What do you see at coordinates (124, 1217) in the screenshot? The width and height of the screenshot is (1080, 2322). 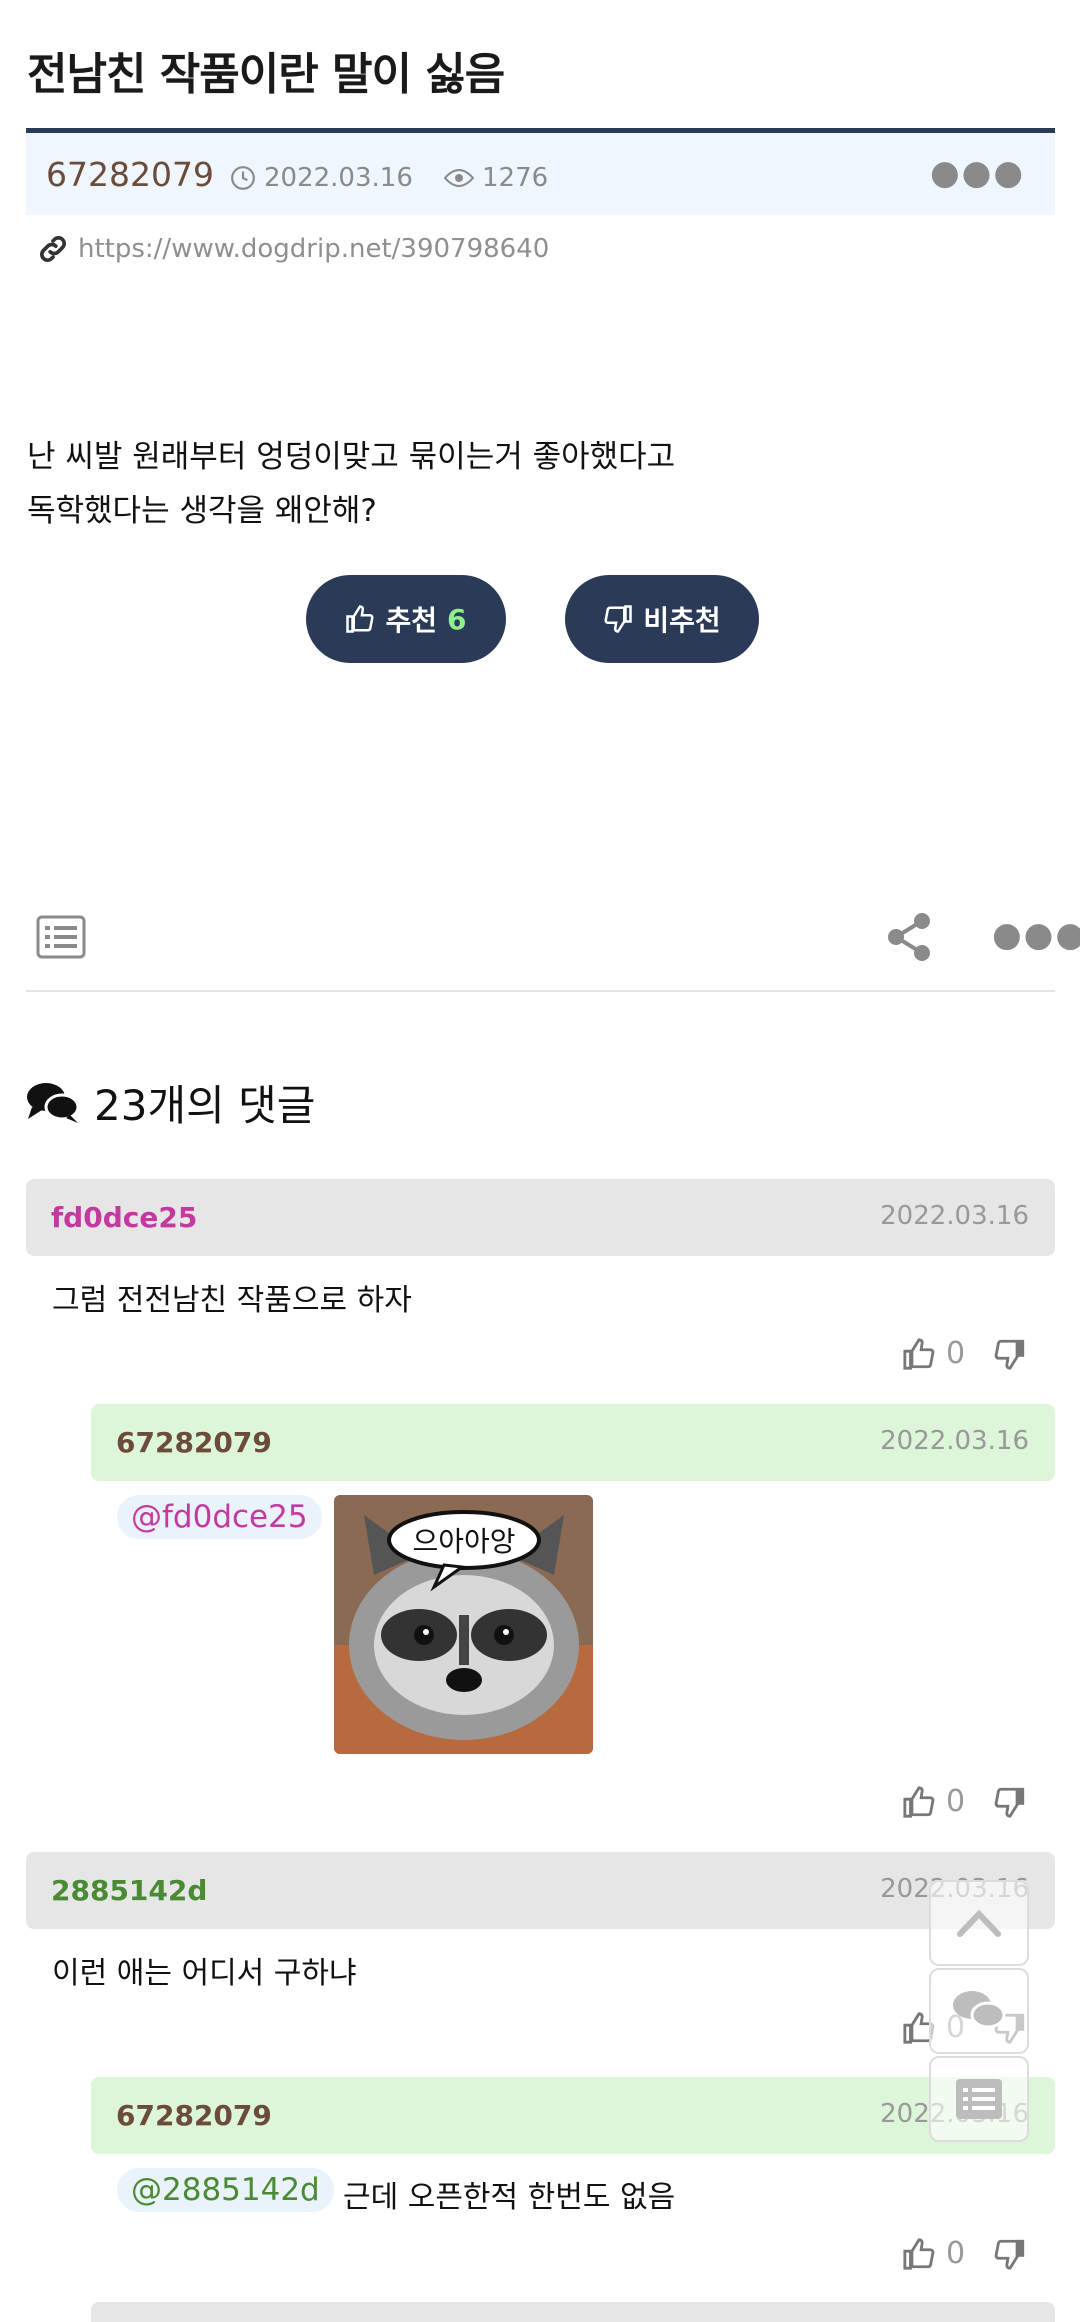 I see `comment-author: fd0dce25` at bounding box center [124, 1217].